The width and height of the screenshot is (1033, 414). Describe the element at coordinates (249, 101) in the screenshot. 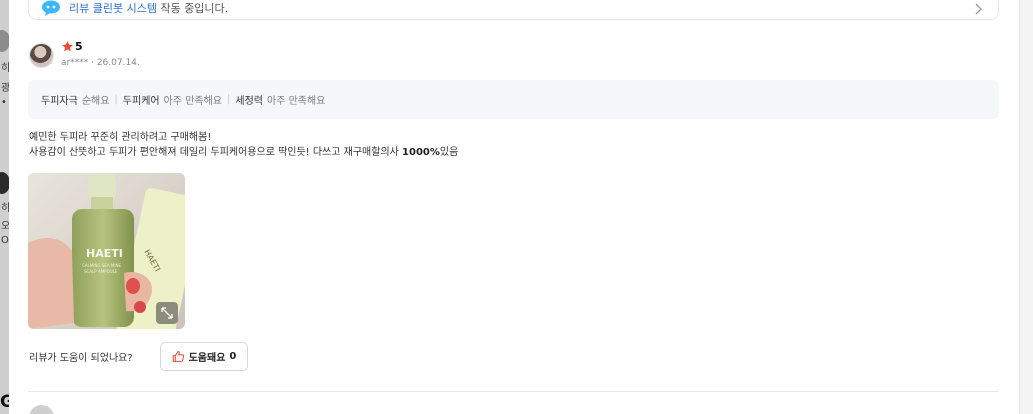

I see `attribute-key: 세정력` at that location.